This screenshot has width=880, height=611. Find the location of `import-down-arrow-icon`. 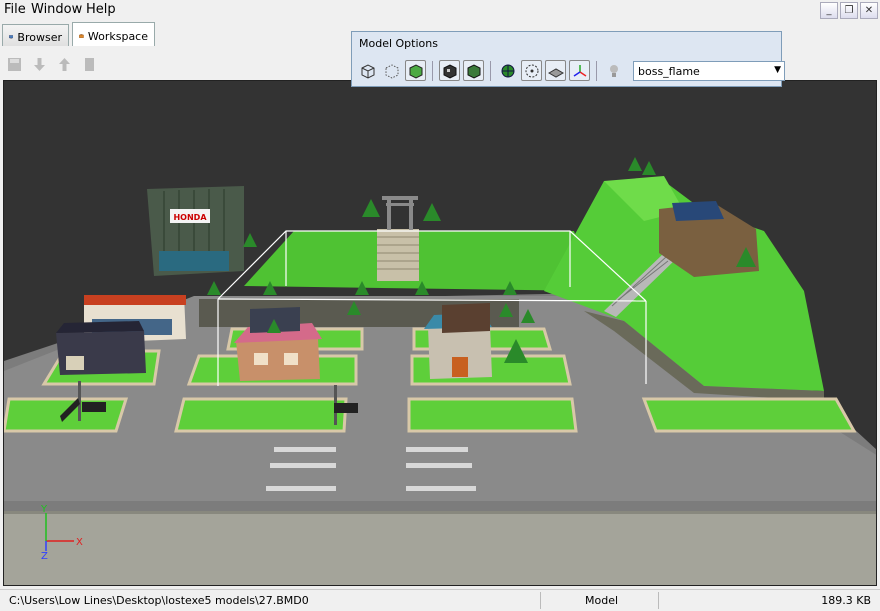

import-down-arrow-icon is located at coordinates (39, 64).